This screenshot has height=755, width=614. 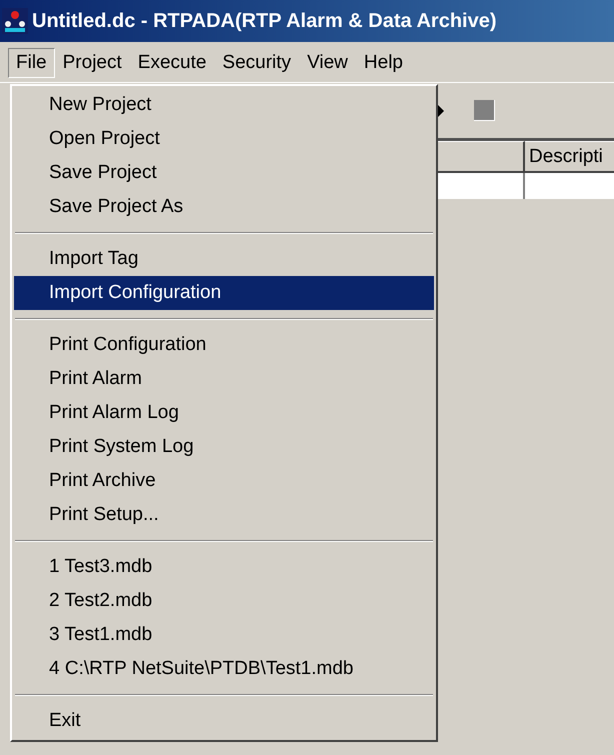 I want to click on menu-item: 3 Test1.mdb, so click(x=224, y=635).